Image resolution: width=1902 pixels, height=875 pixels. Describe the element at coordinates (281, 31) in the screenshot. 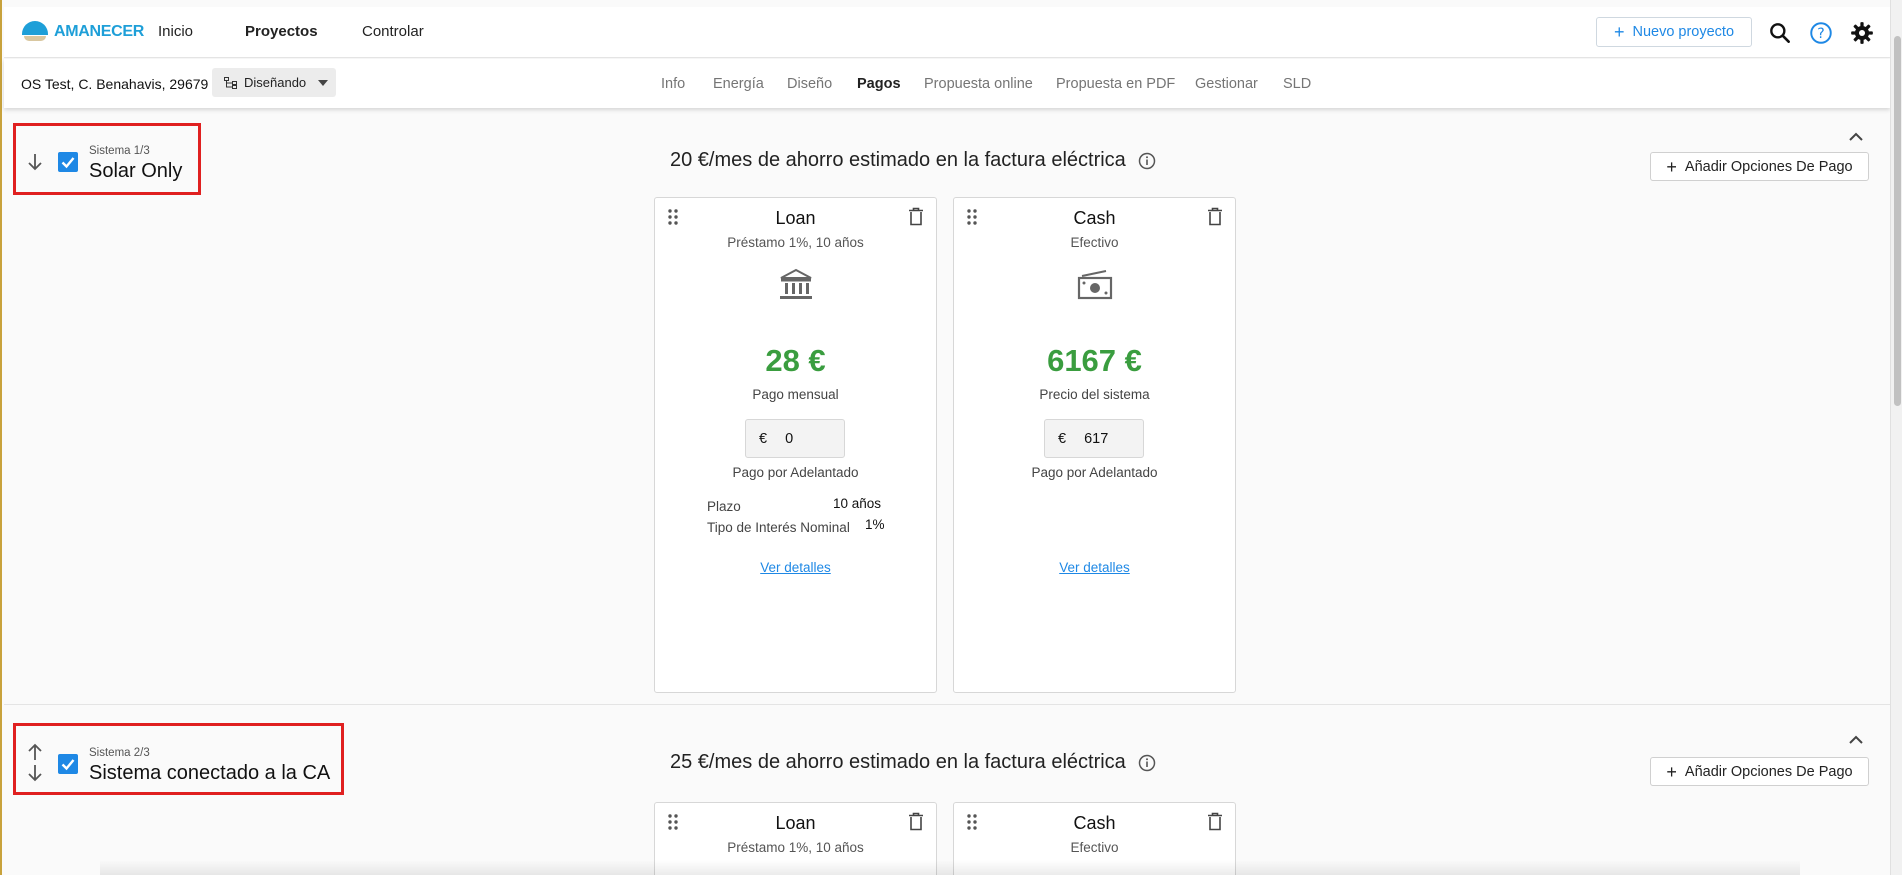

I see `nav-proyectos: Proyectos` at that location.